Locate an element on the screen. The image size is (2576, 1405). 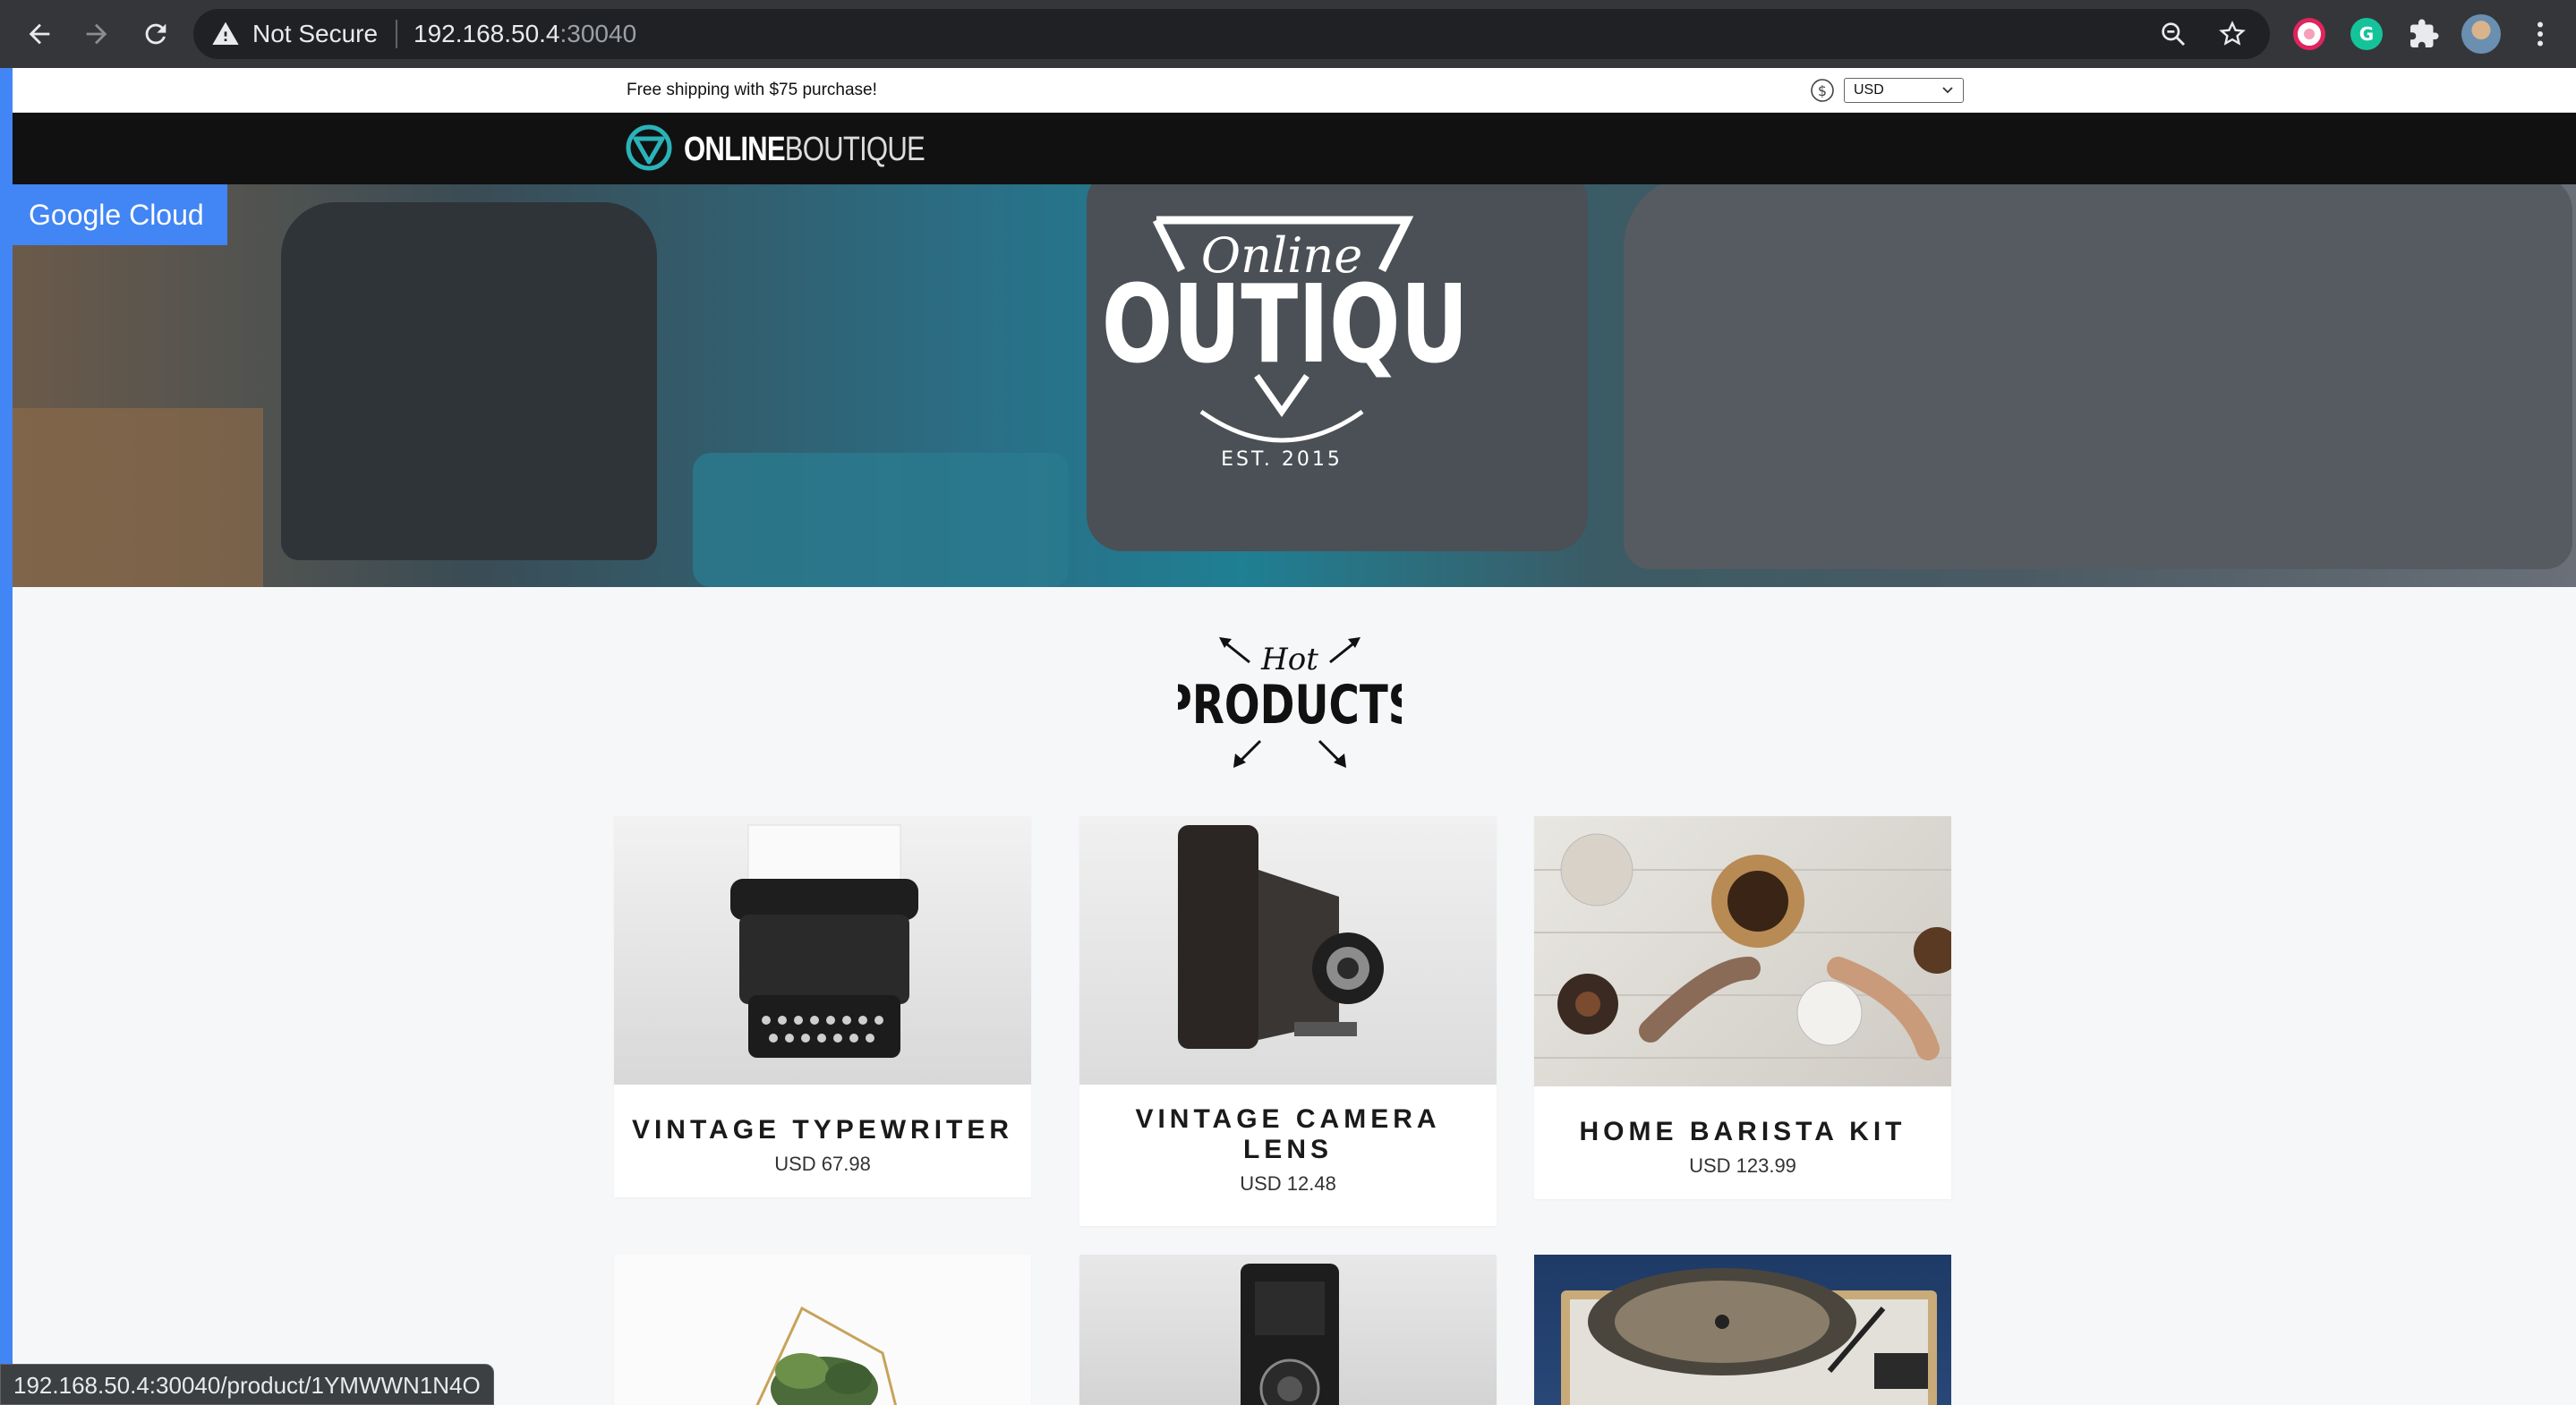
product-name: HOME BARISTA KIT is located at coordinates (1742, 1132).